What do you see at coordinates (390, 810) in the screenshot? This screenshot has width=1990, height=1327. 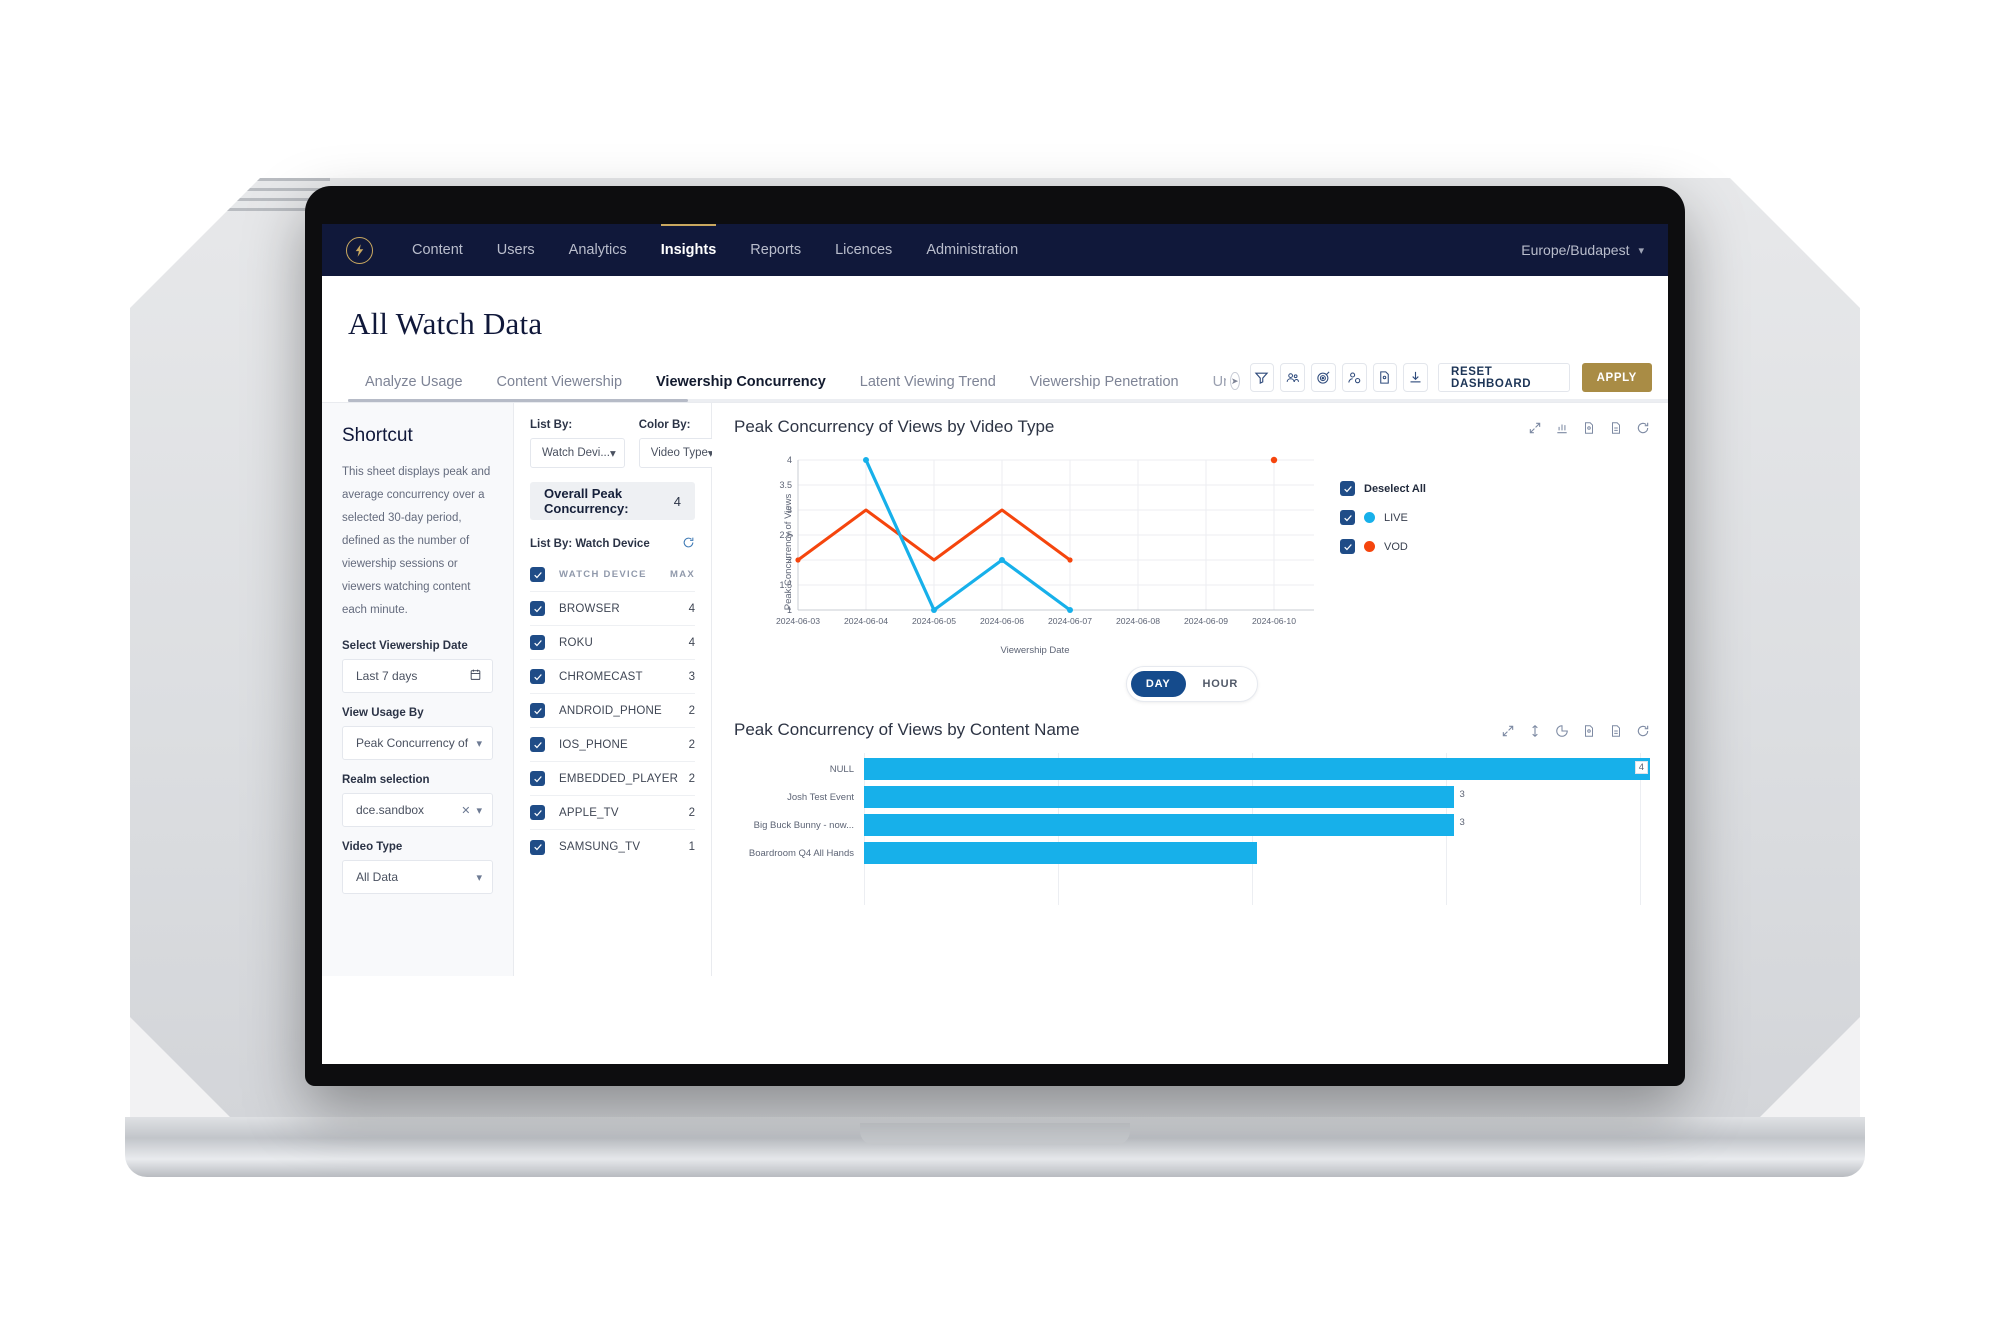 I see `realm-selection-value: dce.sandbox` at bounding box center [390, 810].